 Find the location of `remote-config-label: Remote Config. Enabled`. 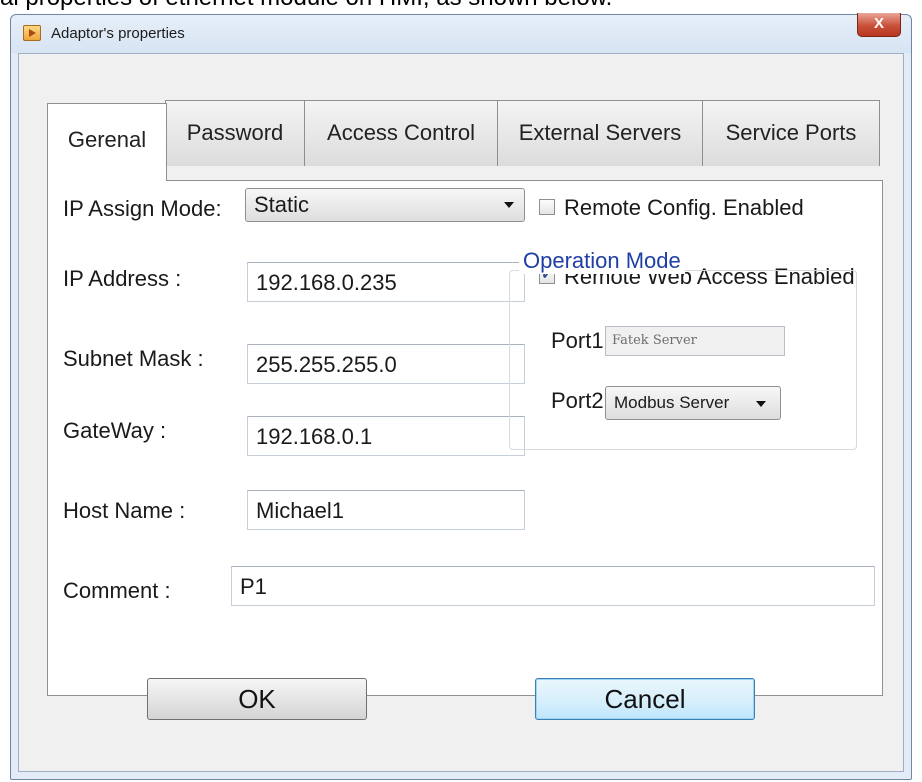

remote-config-label: Remote Config. Enabled is located at coordinates (684, 207).